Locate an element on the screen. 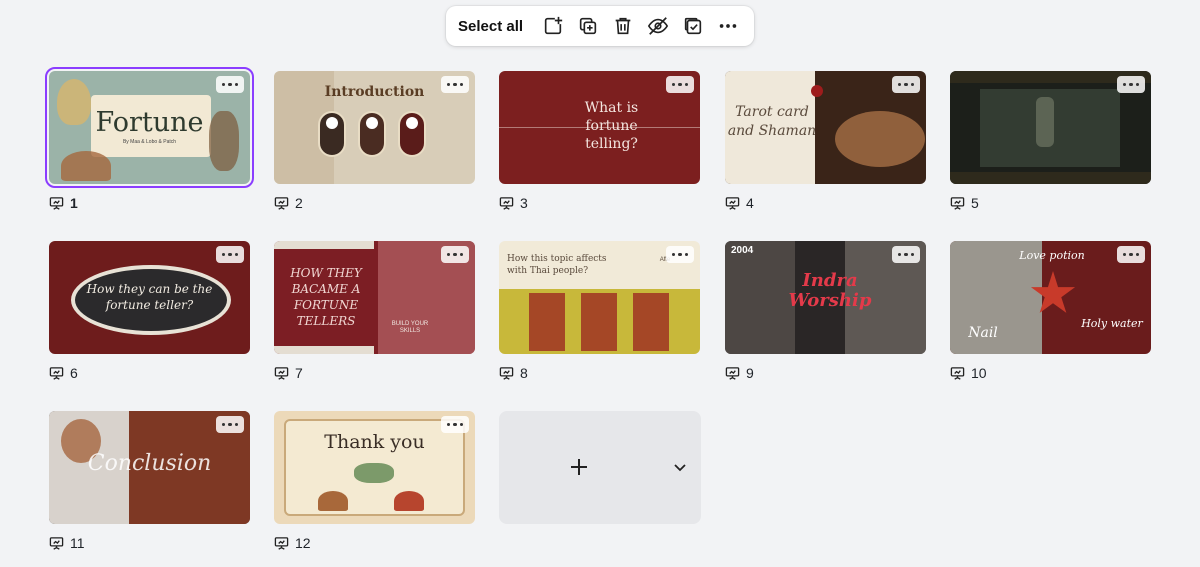 This screenshot has width=1200, height=567. slide-number: 4 is located at coordinates (750, 203).